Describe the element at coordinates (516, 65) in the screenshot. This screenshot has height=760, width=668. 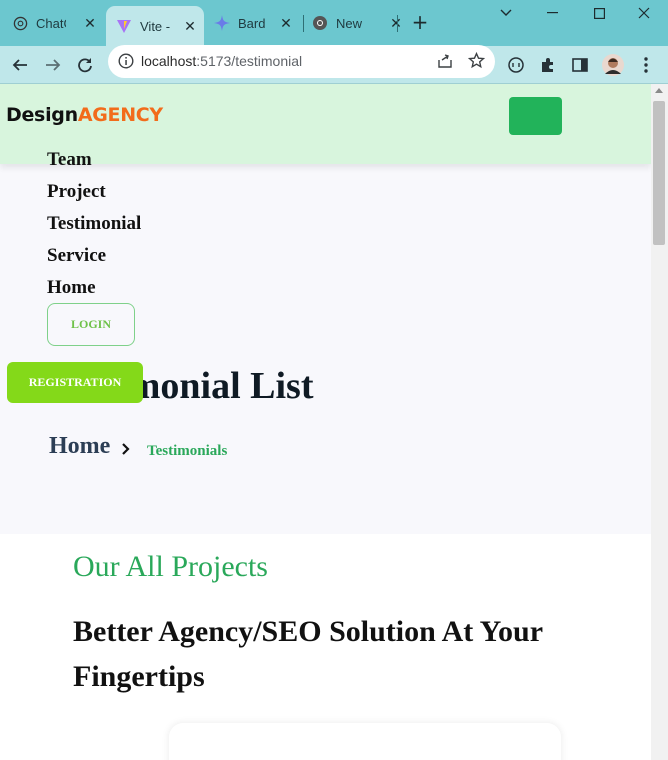
I see `extension-reader-icon` at that location.